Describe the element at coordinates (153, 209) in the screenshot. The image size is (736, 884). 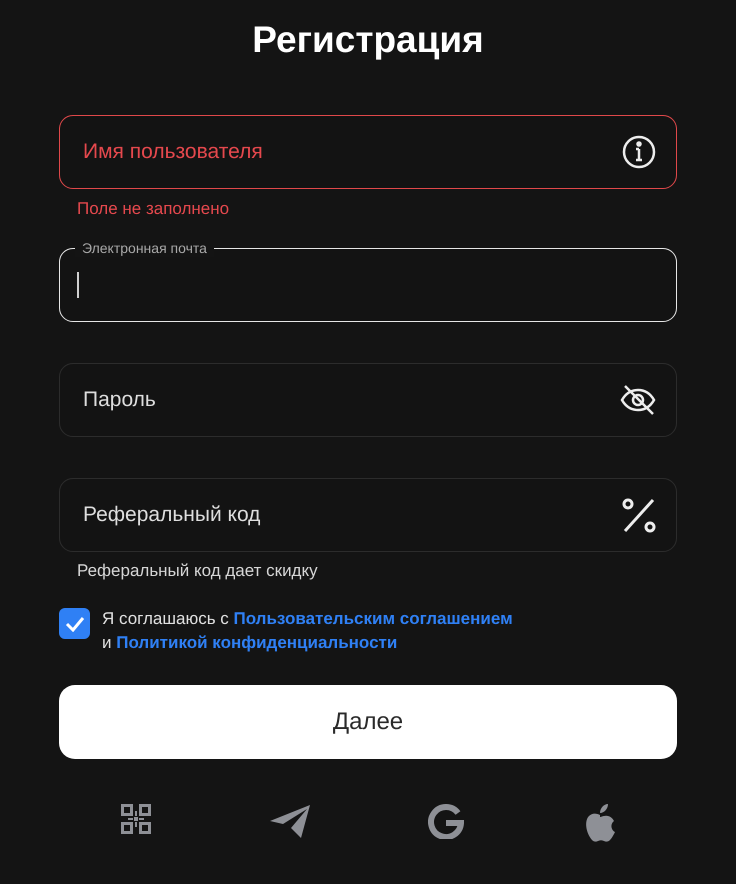
I see `error-message: Поле не заполнено` at that location.